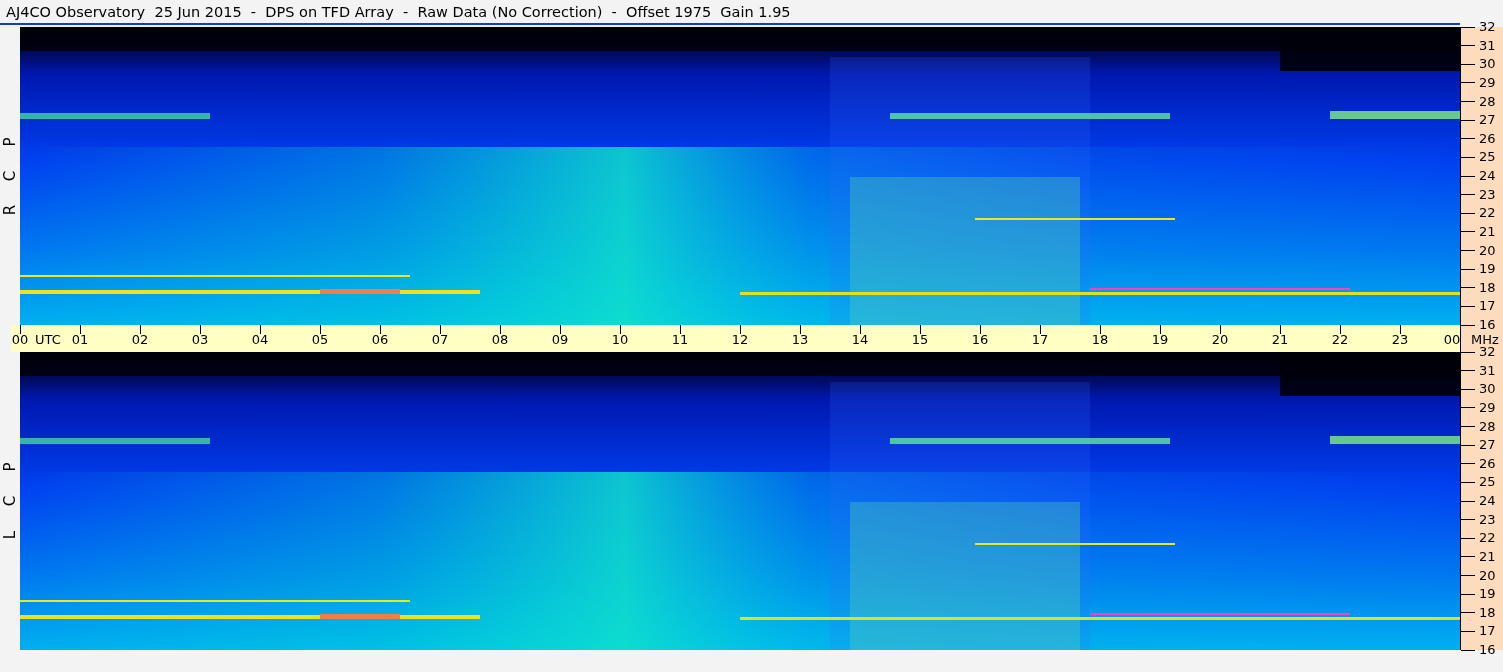  What do you see at coordinates (1160, 340) in the screenshot?
I see `time-label: 19` at bounding box center [1160, 340].